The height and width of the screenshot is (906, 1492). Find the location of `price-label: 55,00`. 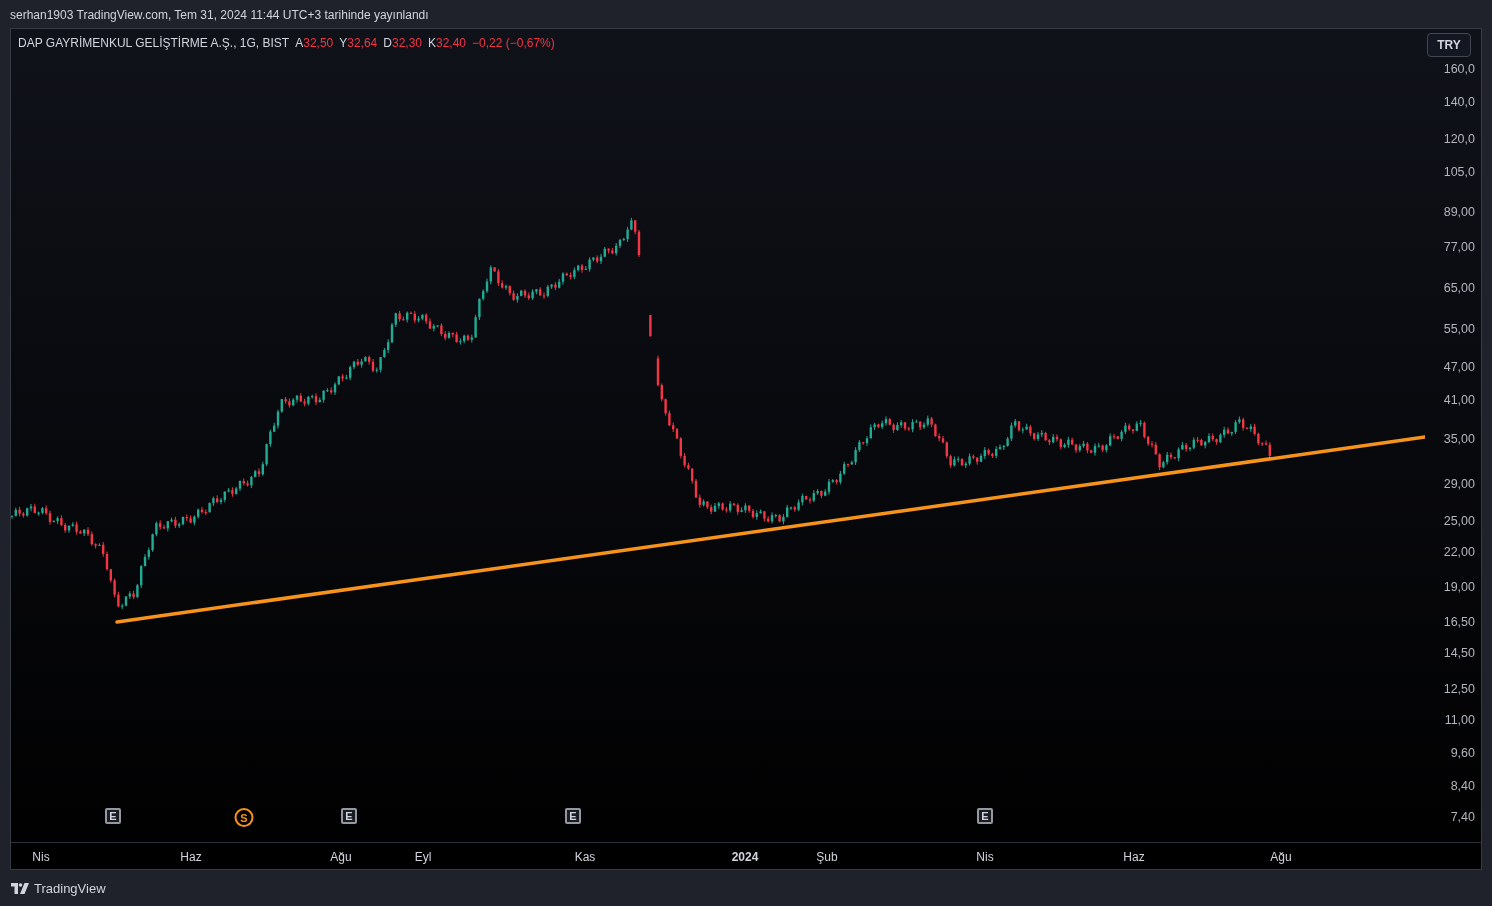

price-label: 55,00 is located at coordinates (1459, 329).